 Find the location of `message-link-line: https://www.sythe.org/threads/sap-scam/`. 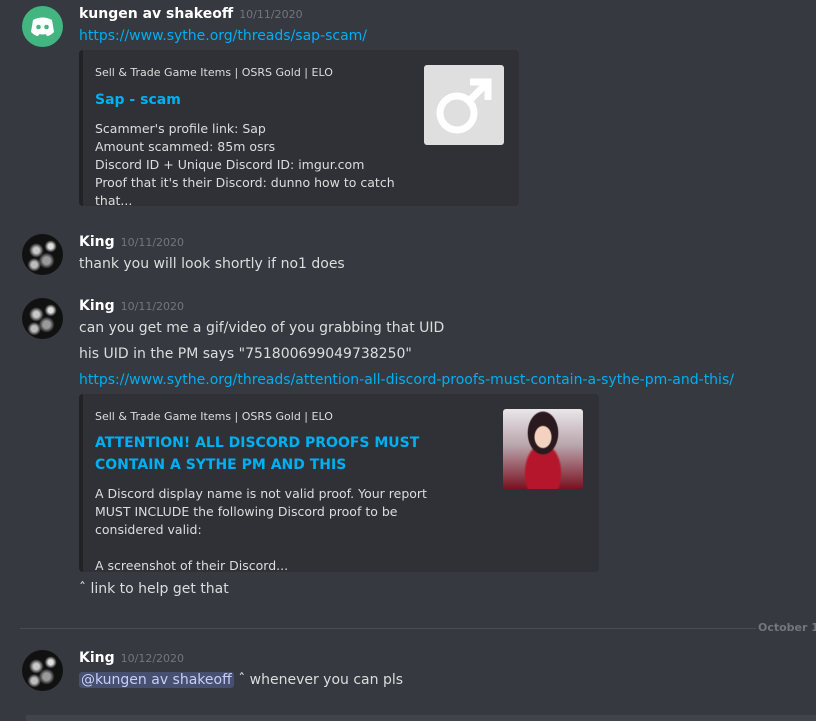

message-link-line: https://www.sythe.org/threads/sap-scam/ is located at coordinates (223, 36).